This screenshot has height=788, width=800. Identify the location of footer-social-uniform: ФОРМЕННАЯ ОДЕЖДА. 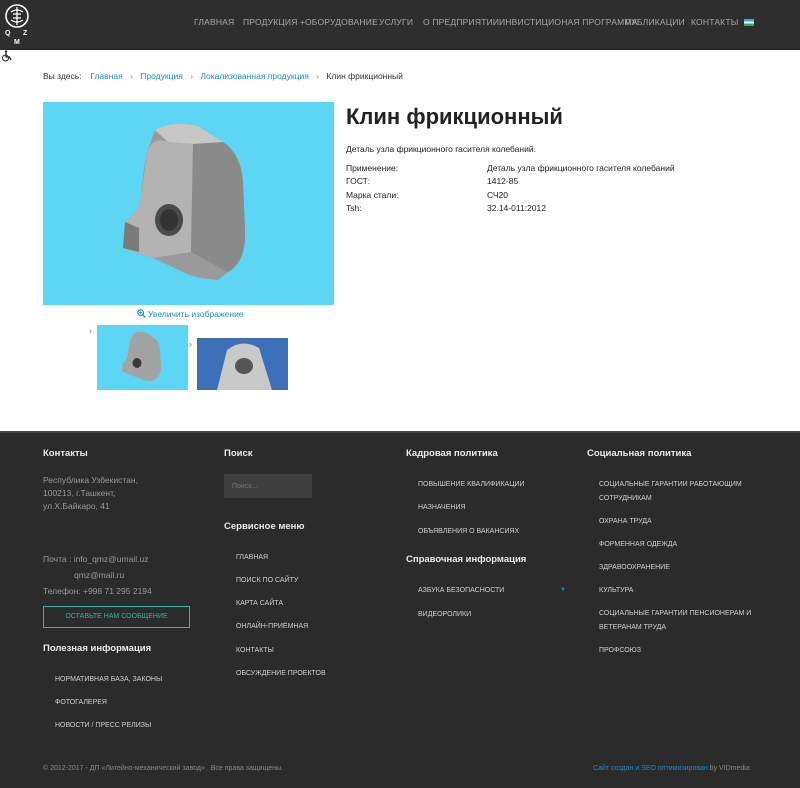
(638, 544).